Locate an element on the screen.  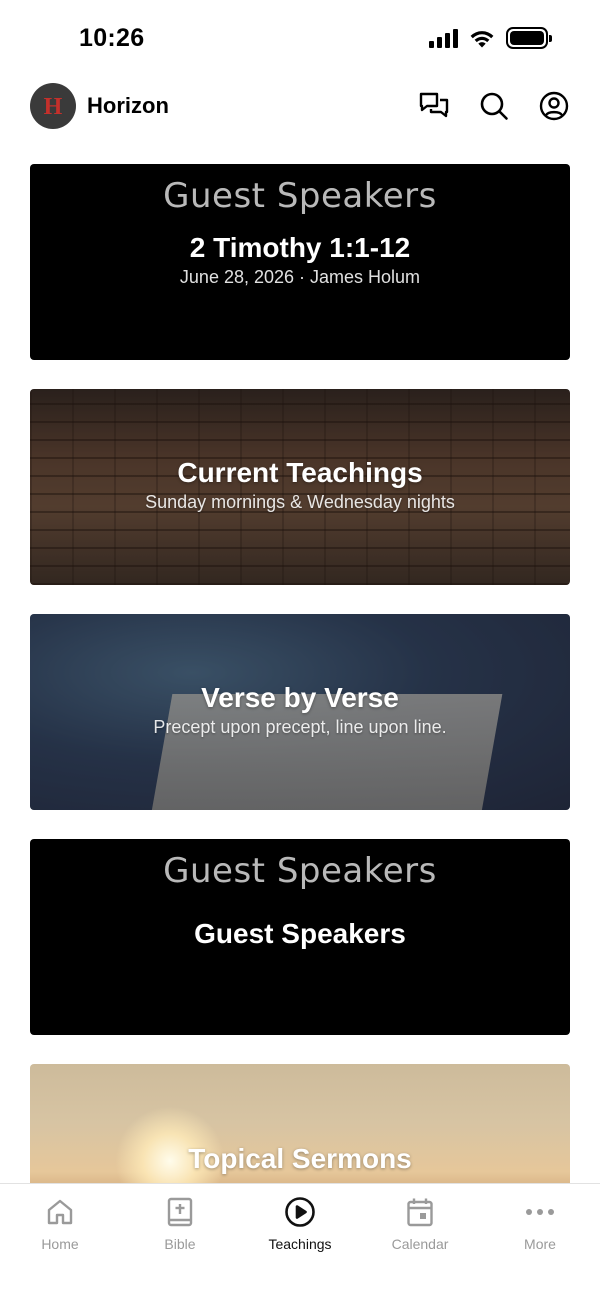
tab-home: Home is located at coordinates (60, 1242).